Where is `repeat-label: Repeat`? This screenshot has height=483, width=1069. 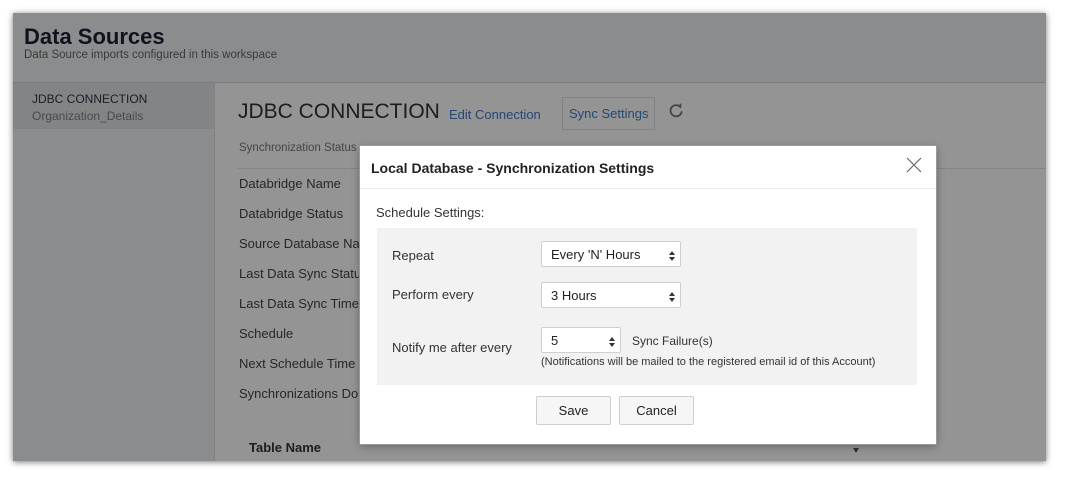 repeat-label: Repeat is located at coordinates (413, 255).